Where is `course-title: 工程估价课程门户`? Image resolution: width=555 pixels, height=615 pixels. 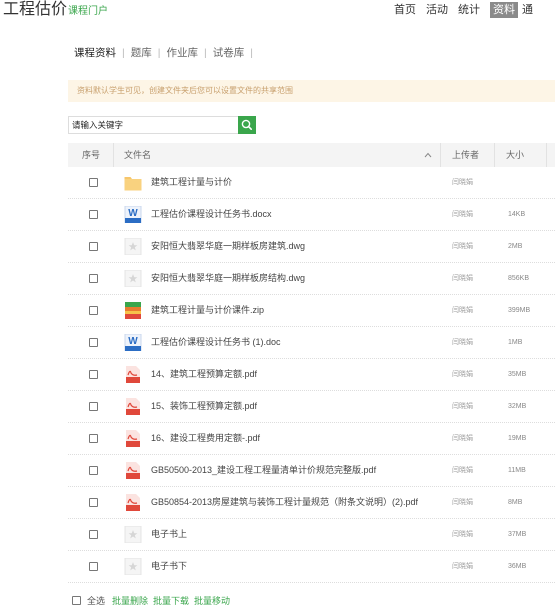
course-title: 工程估价课程门户 is located at coordinates (55, 11).